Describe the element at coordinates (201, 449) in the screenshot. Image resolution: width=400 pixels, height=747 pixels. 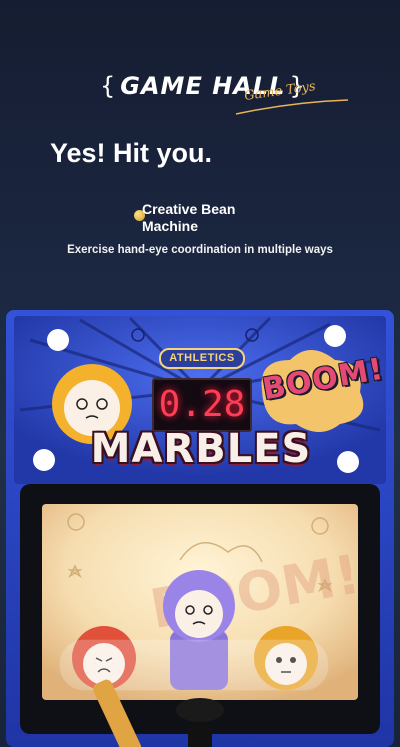
I see `marbles-title: MARBLES` at that location.